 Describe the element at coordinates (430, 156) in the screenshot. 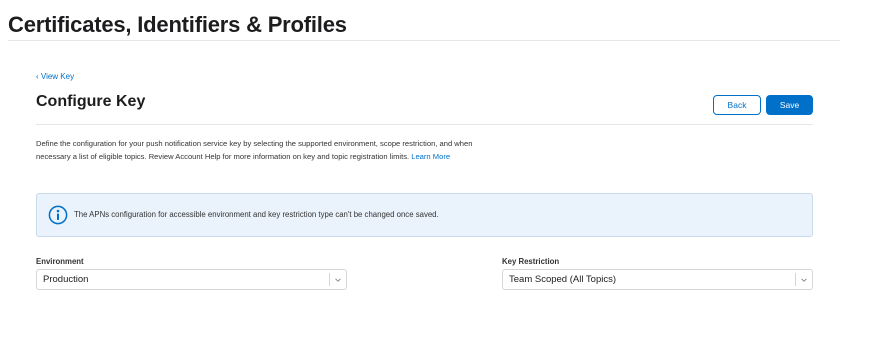

I see `learn-more-link: Learn More` at that location.